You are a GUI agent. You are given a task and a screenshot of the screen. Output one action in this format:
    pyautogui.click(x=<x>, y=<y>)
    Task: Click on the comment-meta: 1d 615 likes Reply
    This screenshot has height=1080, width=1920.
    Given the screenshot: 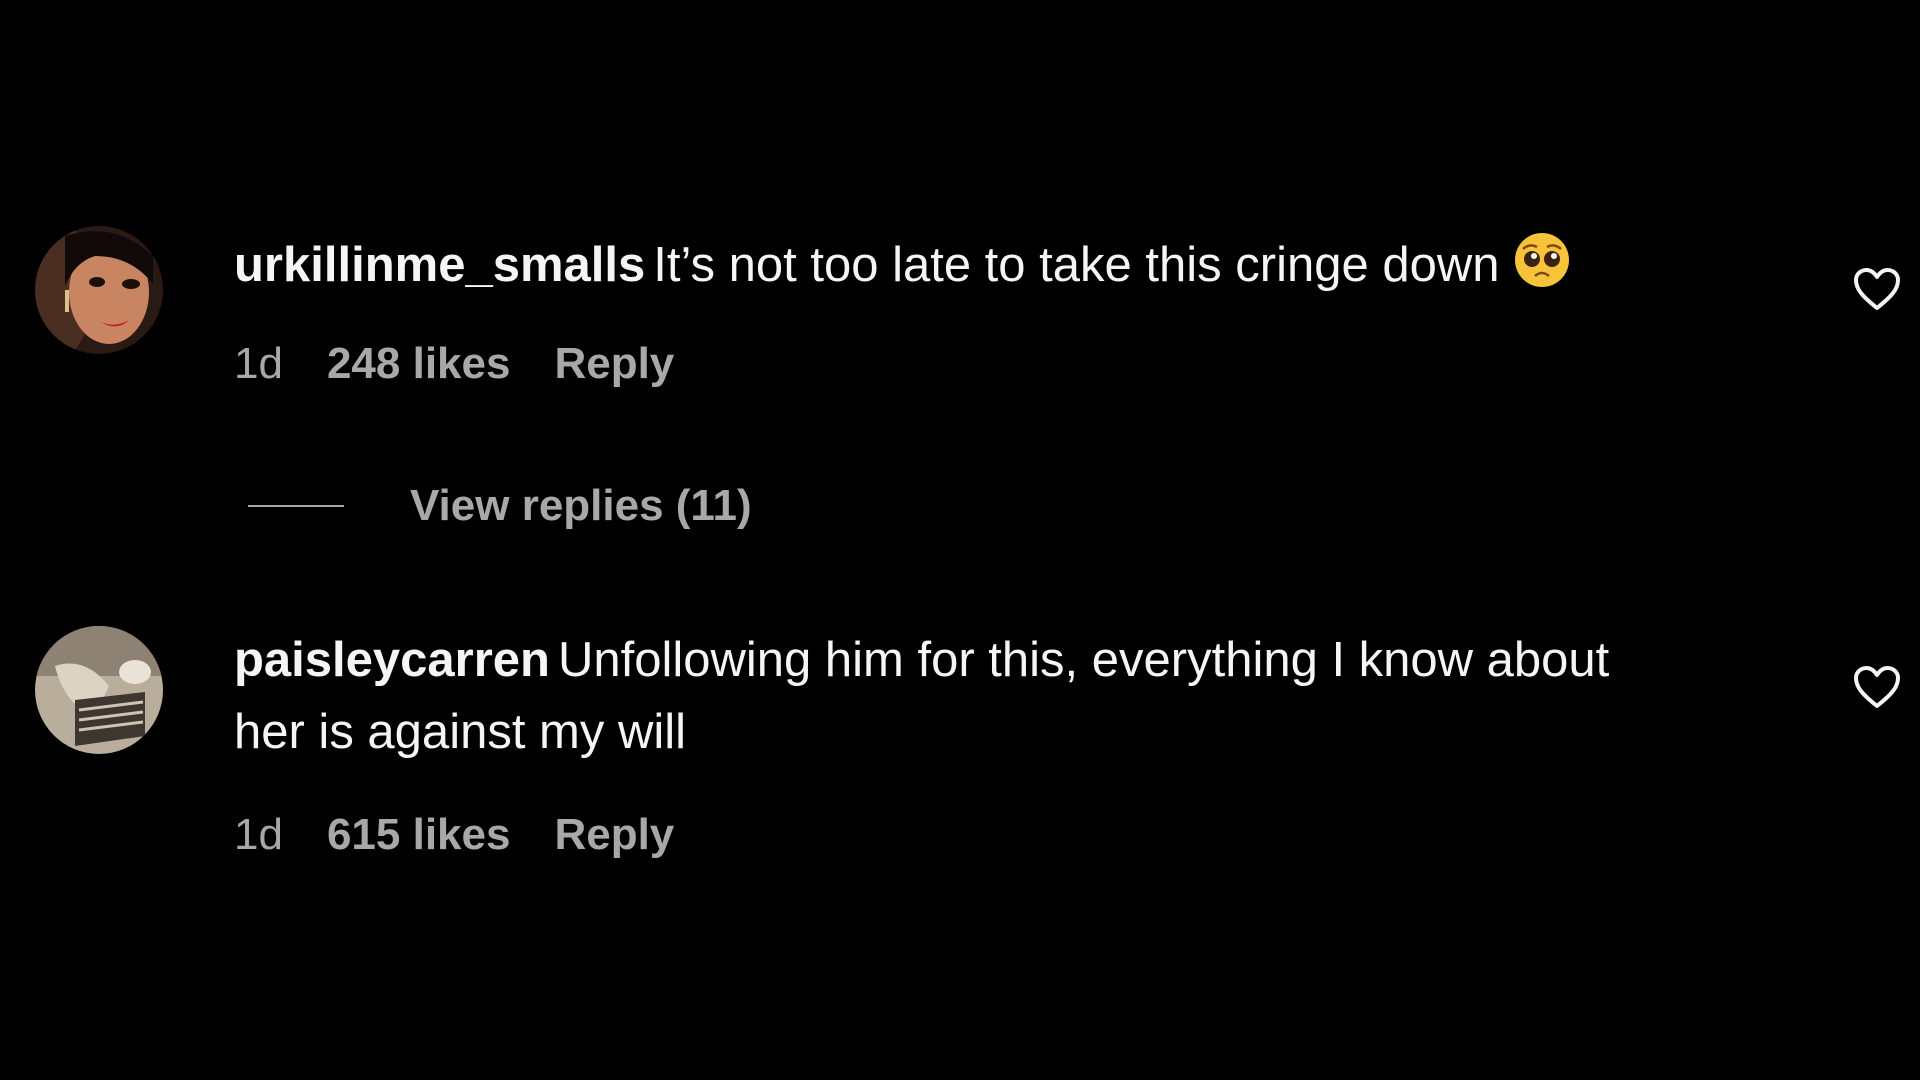 What is the action you would take?
    pyautogui.click(x=476, y=835)
    